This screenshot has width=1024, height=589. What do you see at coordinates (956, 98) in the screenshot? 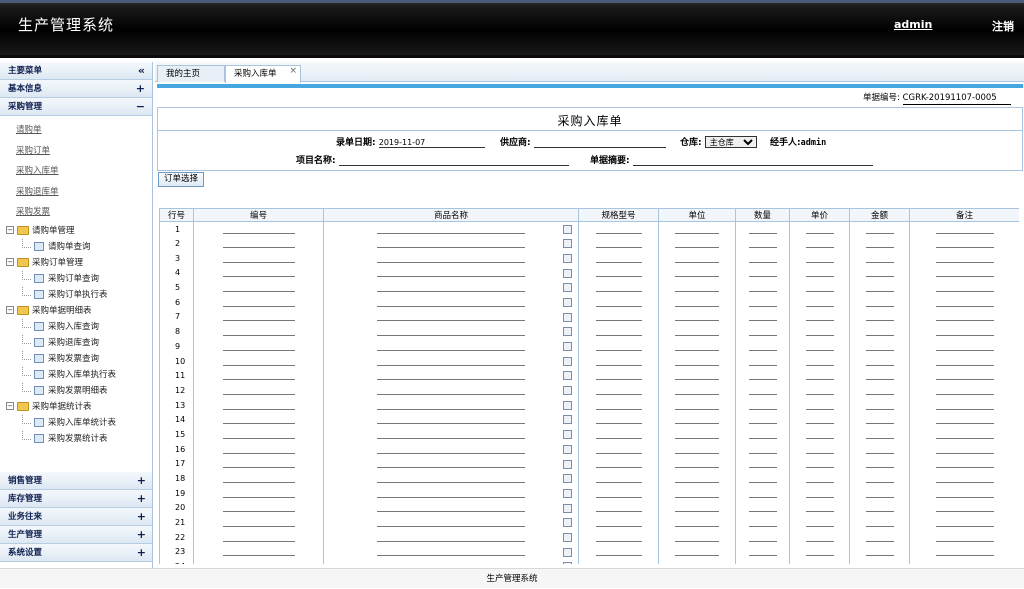
I see `doc-number-field` at bounding box center [956, 98].